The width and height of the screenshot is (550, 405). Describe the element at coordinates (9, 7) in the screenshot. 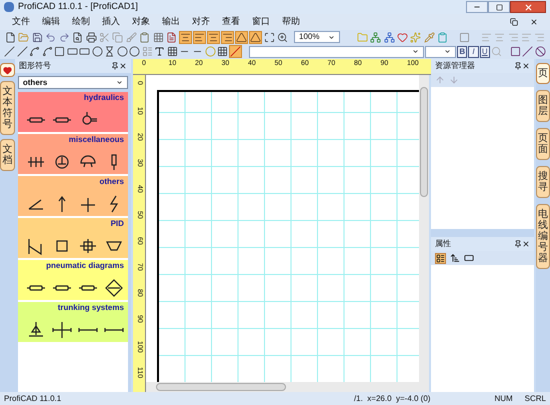

I see `app-icon` at that location.